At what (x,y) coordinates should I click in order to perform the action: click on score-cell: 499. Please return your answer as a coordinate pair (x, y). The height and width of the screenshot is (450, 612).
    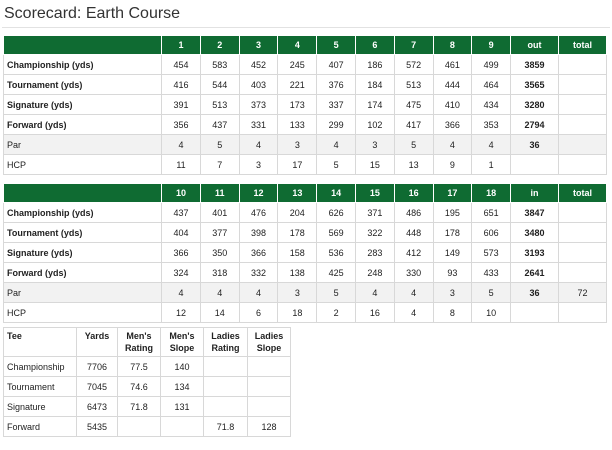
    Looking at the image, I should click on (491, 64).